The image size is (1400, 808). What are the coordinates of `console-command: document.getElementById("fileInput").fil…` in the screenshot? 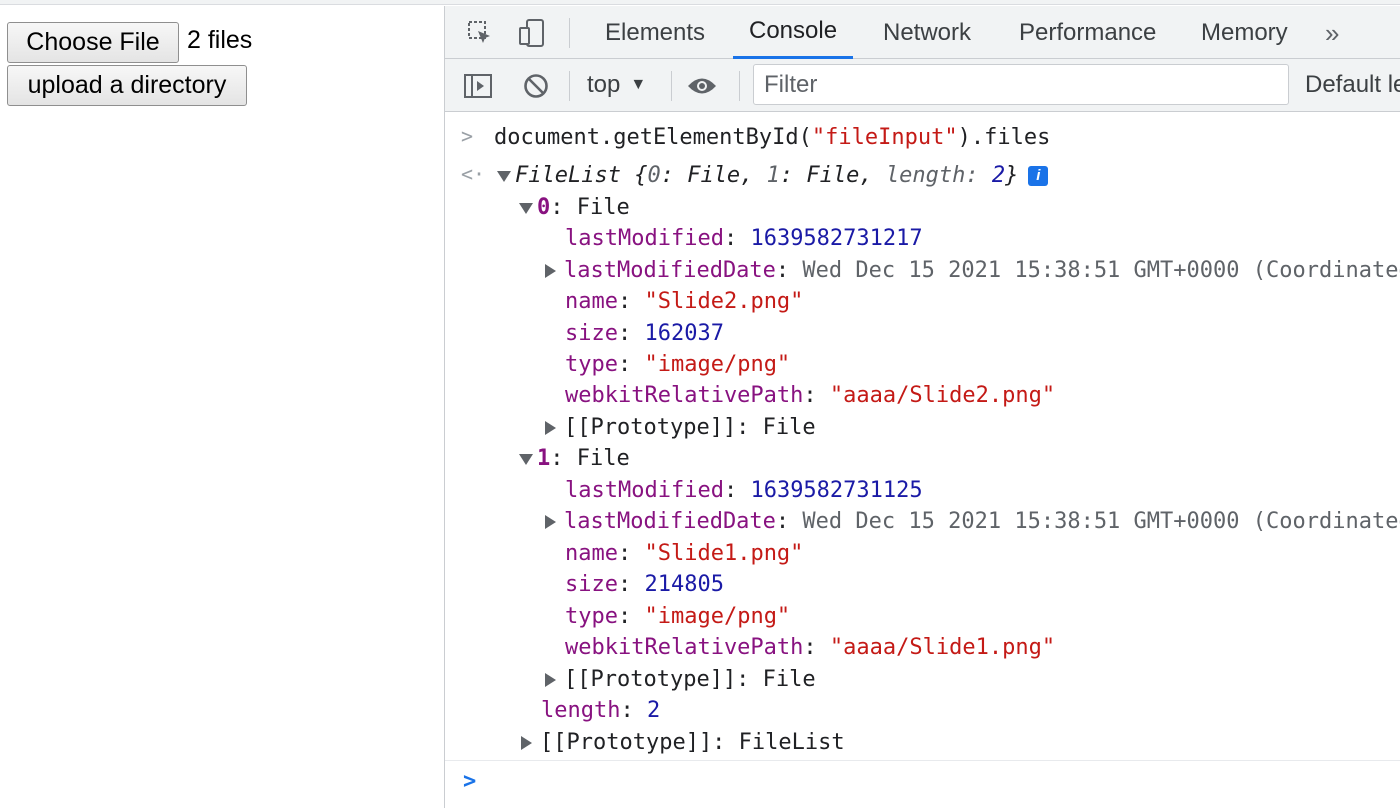 It's located at (772, 137).